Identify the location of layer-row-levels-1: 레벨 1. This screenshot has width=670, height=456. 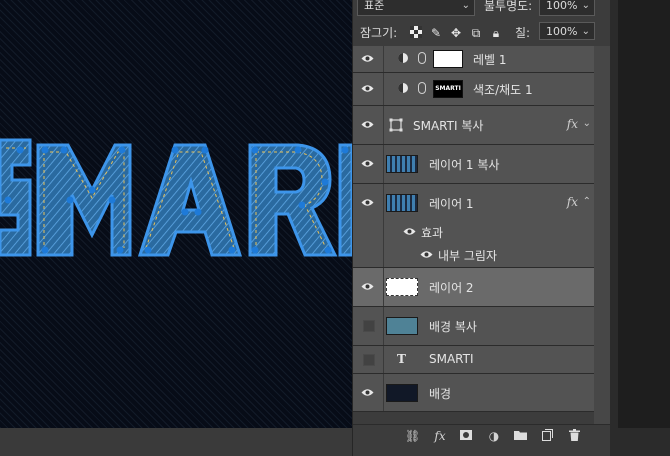
(473, 59).